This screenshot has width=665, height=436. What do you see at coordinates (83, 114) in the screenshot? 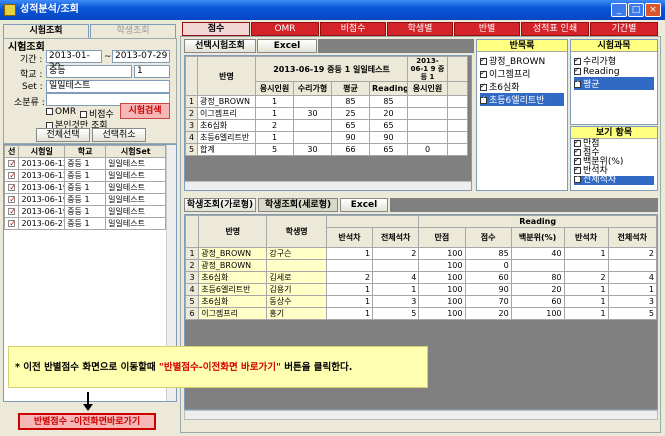
I see `nonscore-checkbox` at bounding box center [83, 114].